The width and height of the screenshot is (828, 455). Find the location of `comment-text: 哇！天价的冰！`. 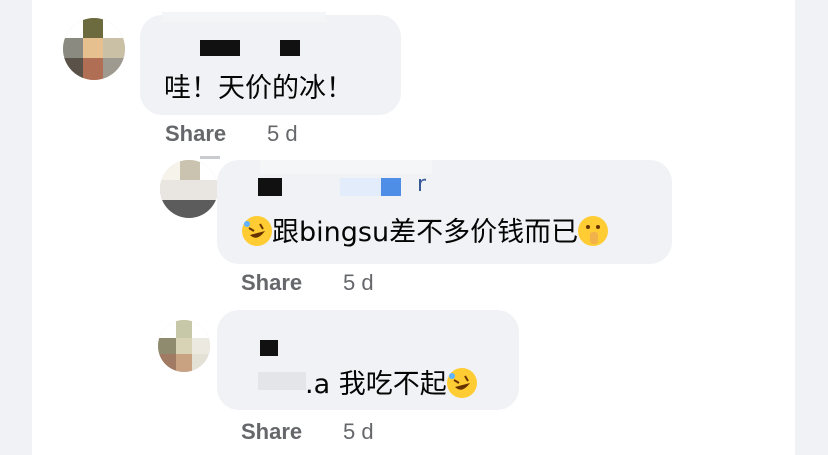

comment-text: 哇！天价的冰！ is located at coordinates (258, 88).